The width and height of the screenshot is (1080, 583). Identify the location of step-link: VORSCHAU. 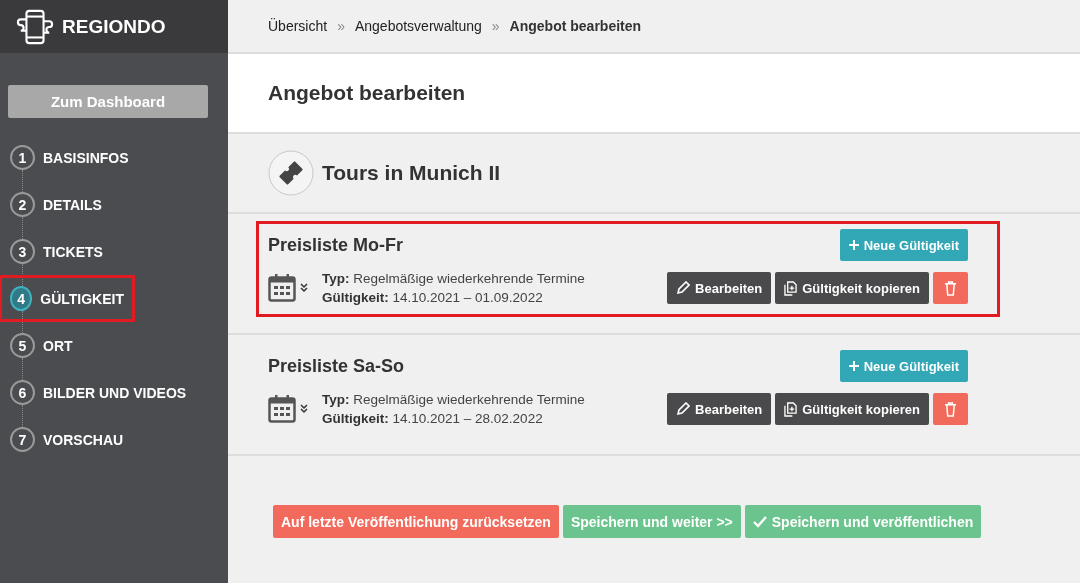
(83, 439).